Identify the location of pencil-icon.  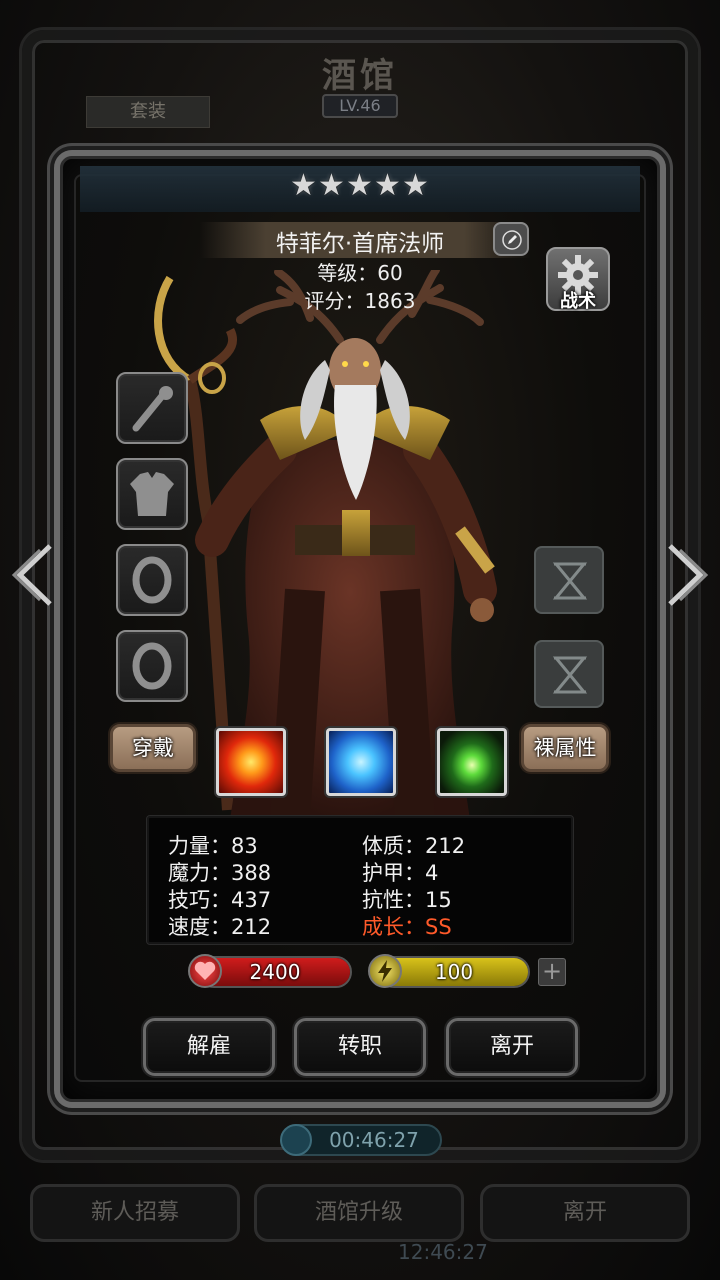
(512, 240).